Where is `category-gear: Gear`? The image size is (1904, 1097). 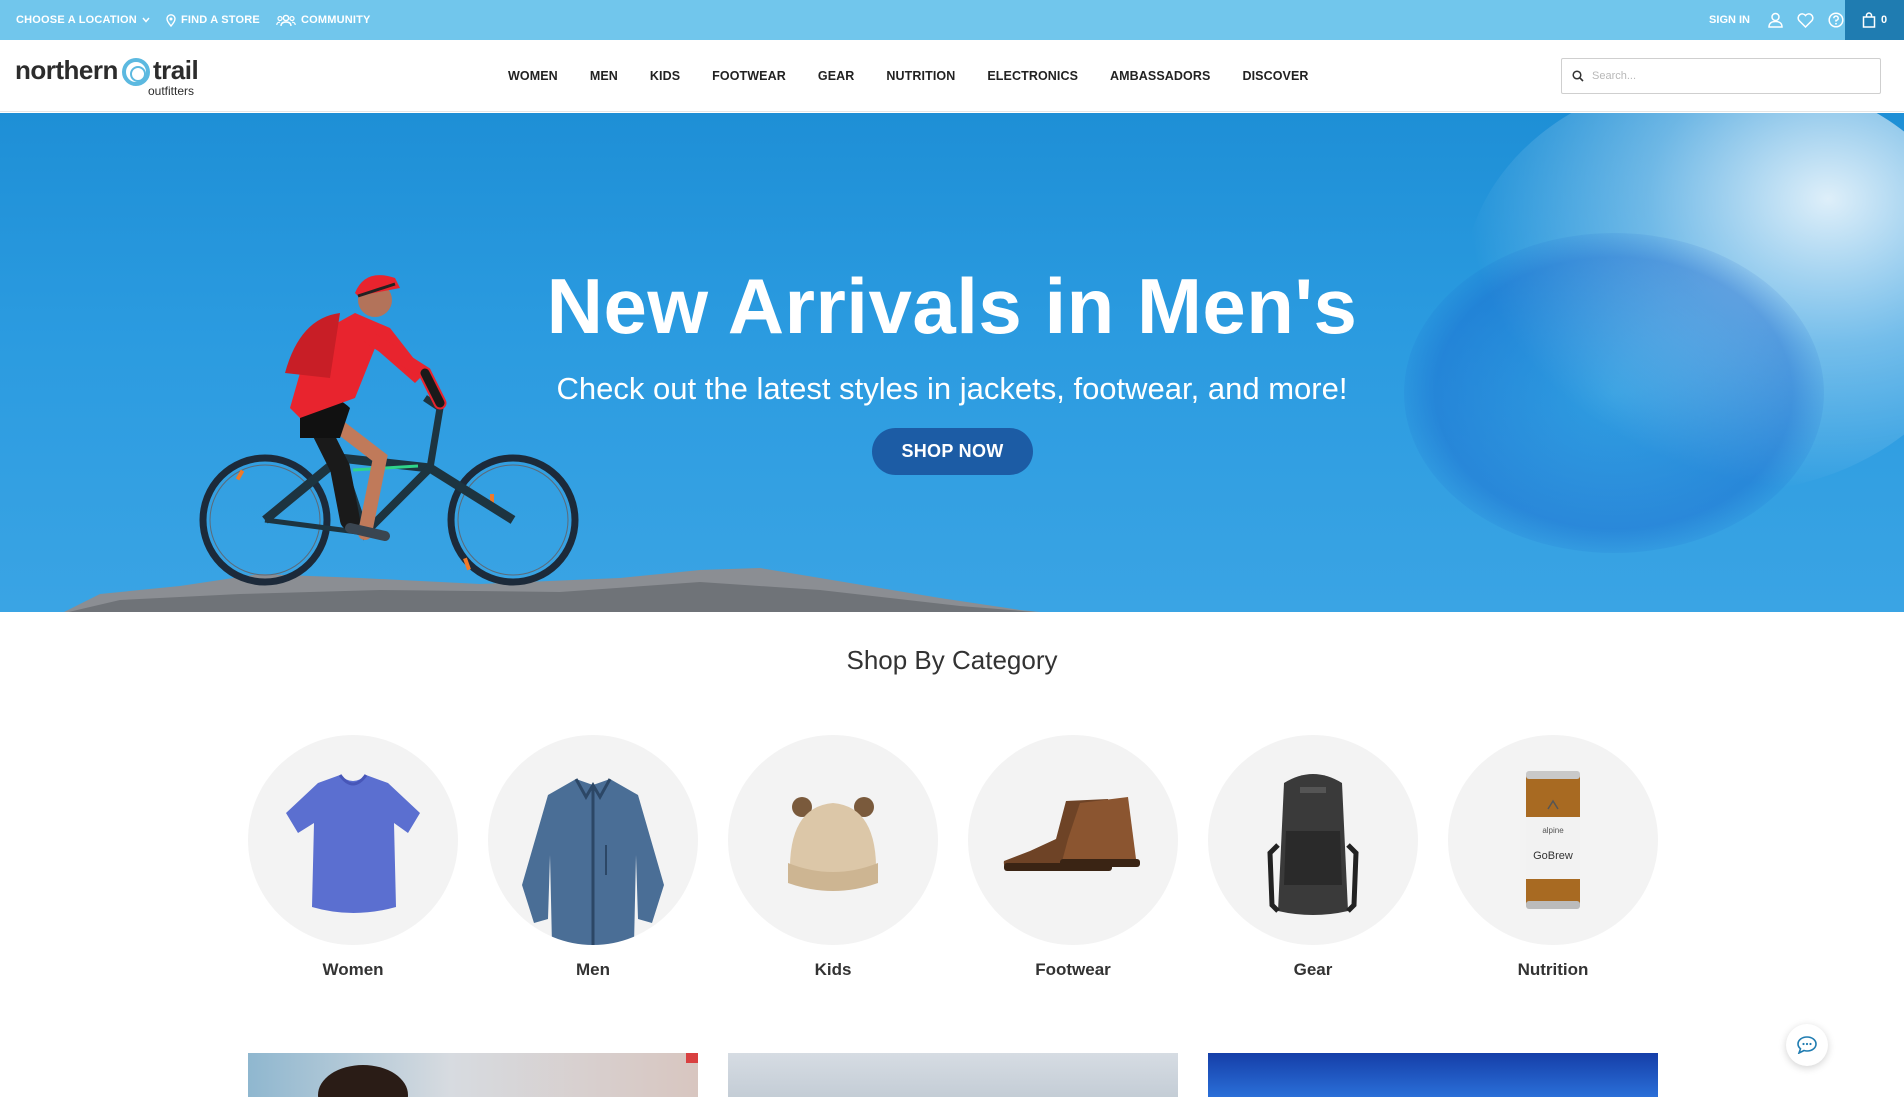
category-gear: Gear is located at coordinates (1313, 860).